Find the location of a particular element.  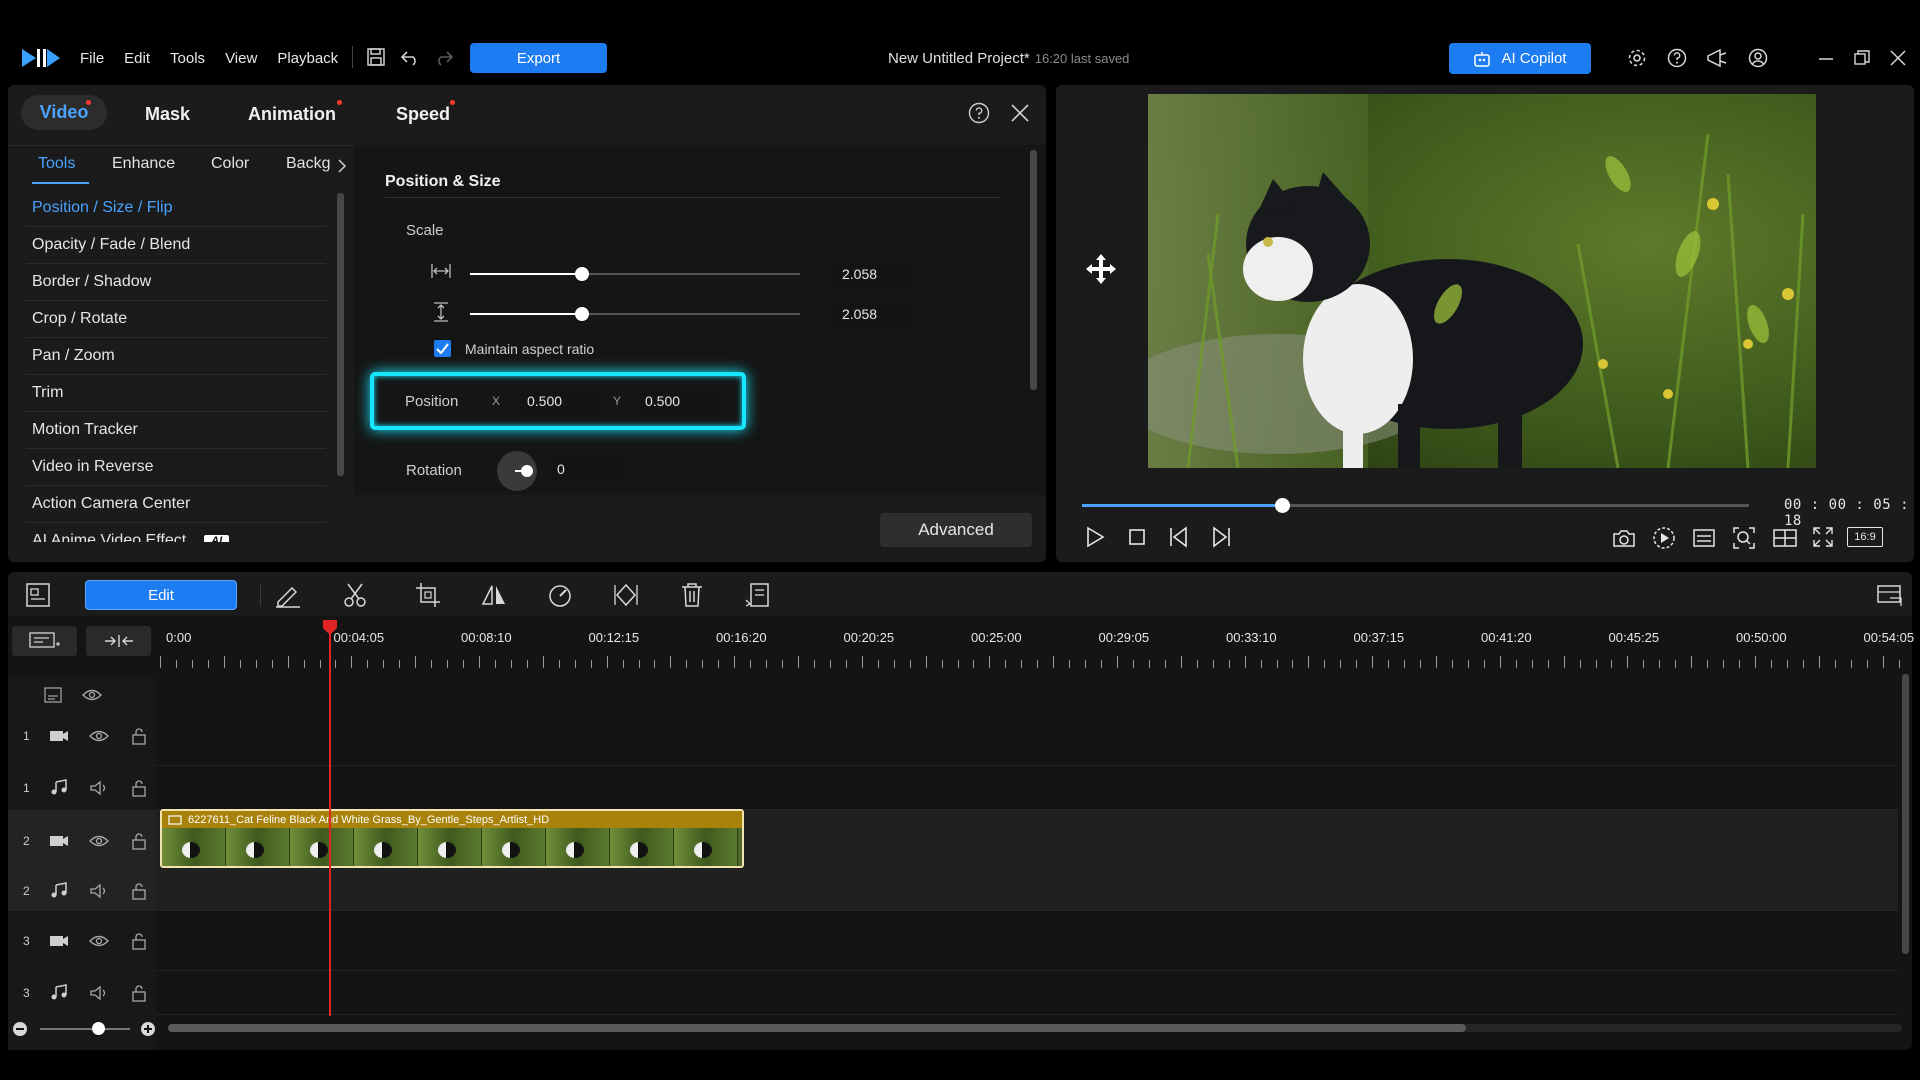

fullscreen-icon is located at coordinates (1823, 537).